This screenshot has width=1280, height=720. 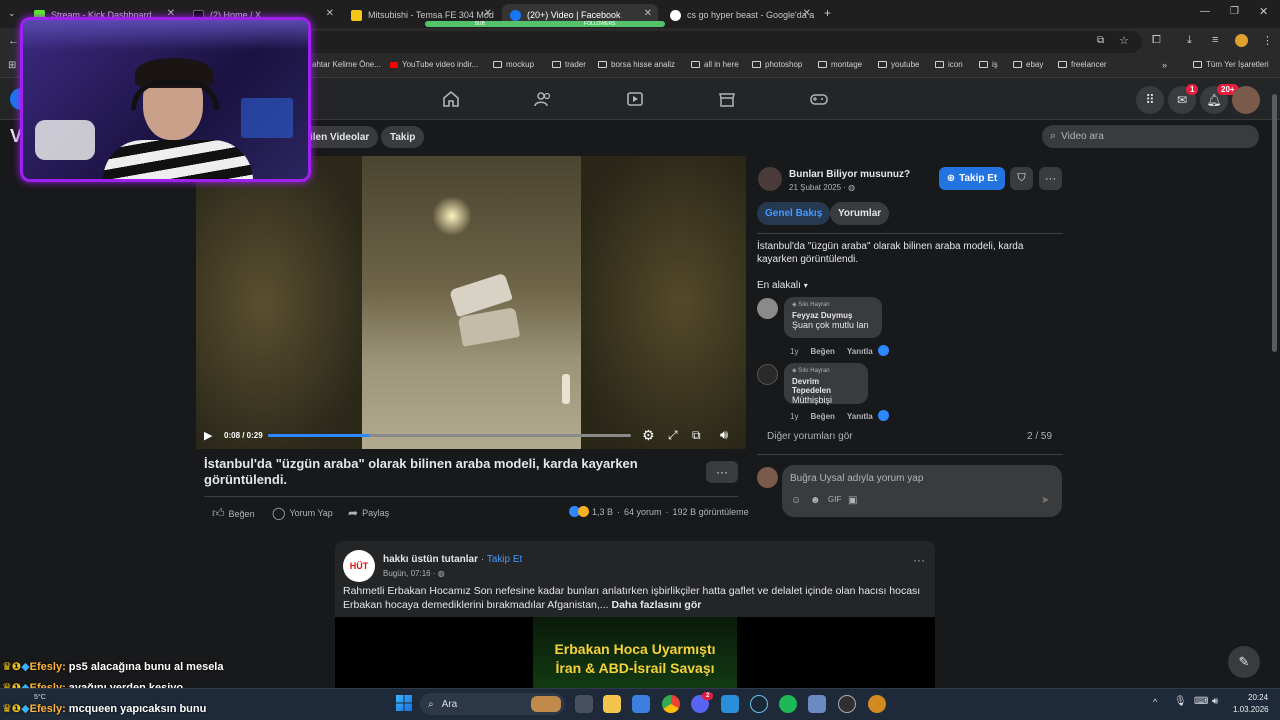 What do you see at coordinates (724, 435) in the screenshot?
I see `volume-icon: 🔊︎` at bounding box center [724, 435].